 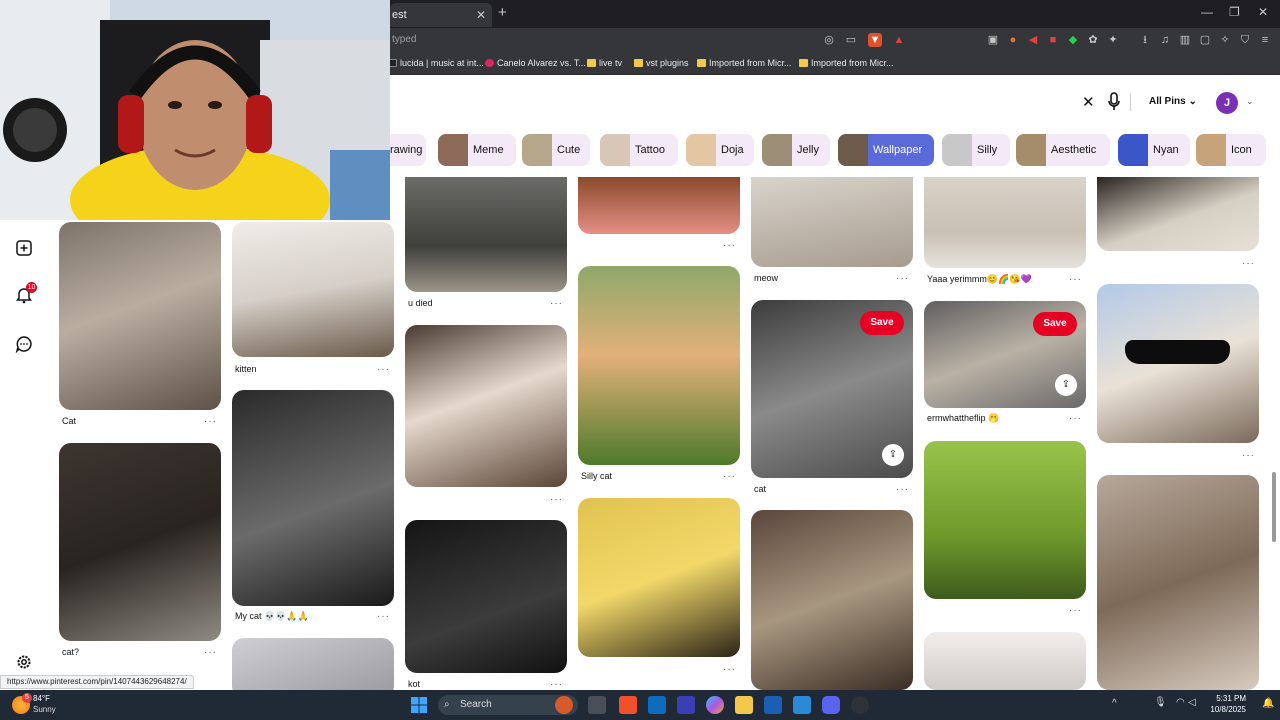 What do you see at coordinates (1165, 40) in the screenshot?
I see `media-icon: ♫` at bounding box center [1165, 40].